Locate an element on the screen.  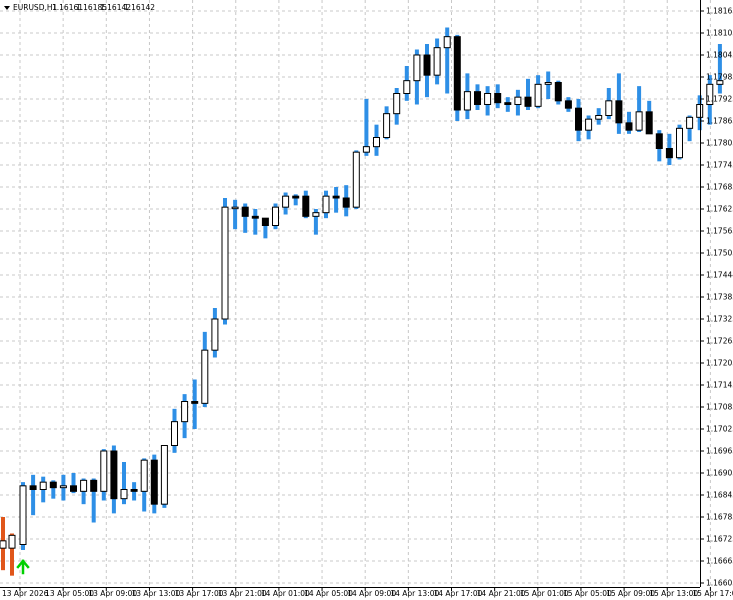
y-tick-label: 1.16965 is located at coordinates (719, 451).